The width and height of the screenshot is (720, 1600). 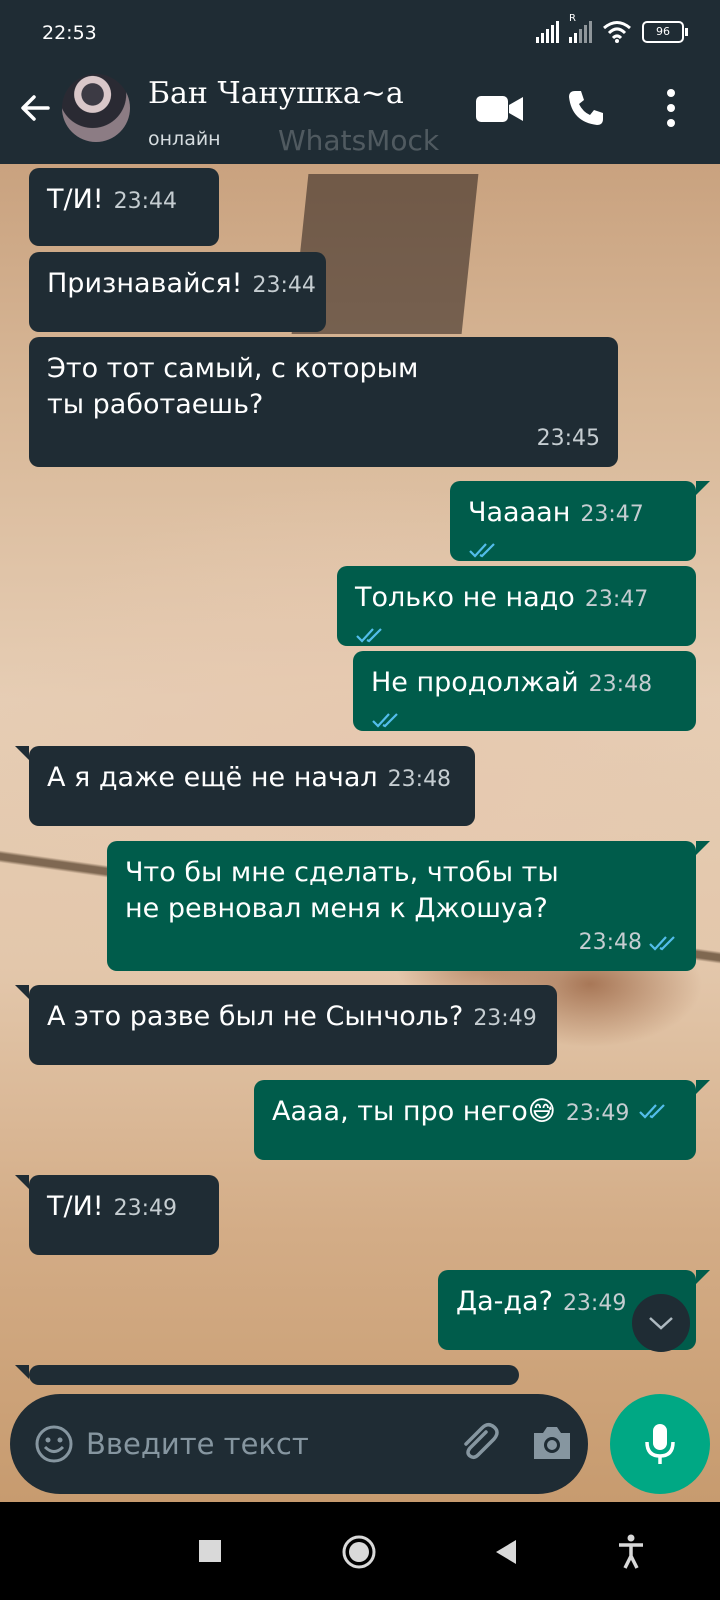 I want to click on arrow-left-icon, so click(x=36, y=108).